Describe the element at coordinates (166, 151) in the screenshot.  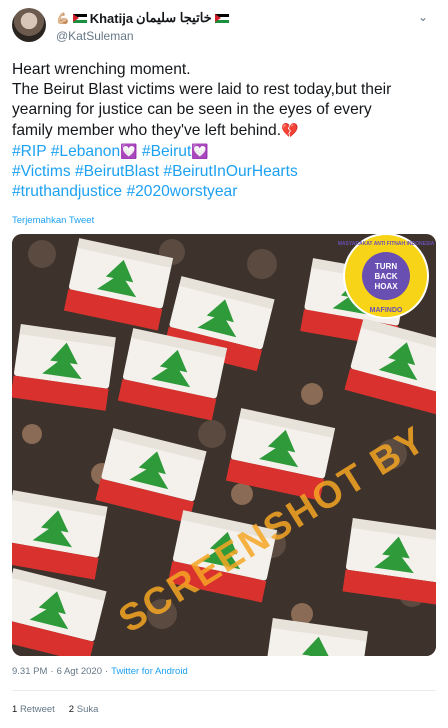
I see `hashtag-link: #Beirut` at that location.